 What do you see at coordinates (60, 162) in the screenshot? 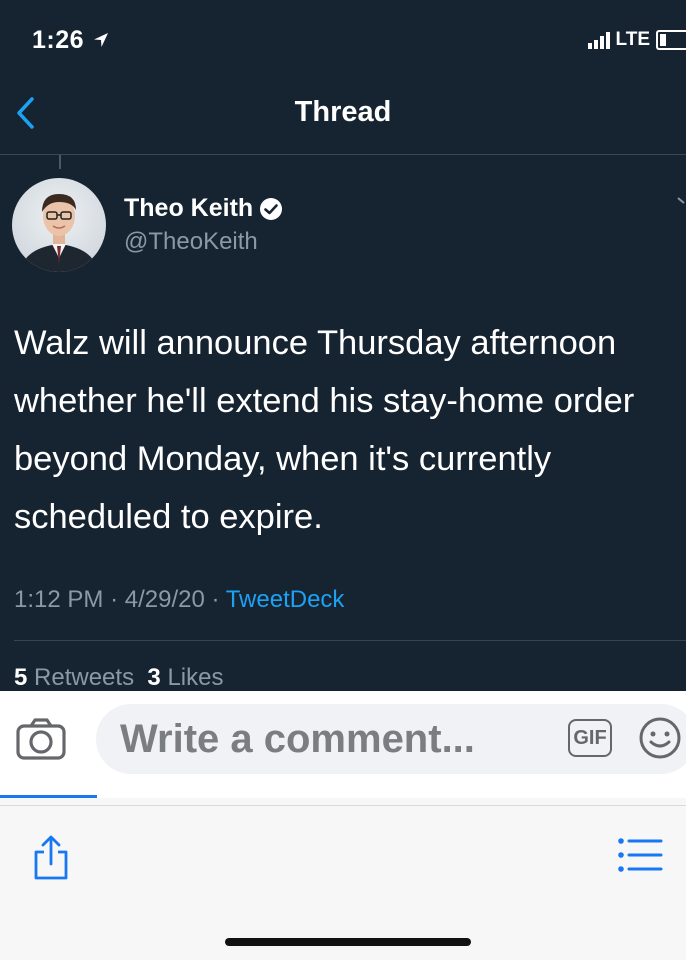
I see `thread-connector-line` at bounding box center [60, 162].